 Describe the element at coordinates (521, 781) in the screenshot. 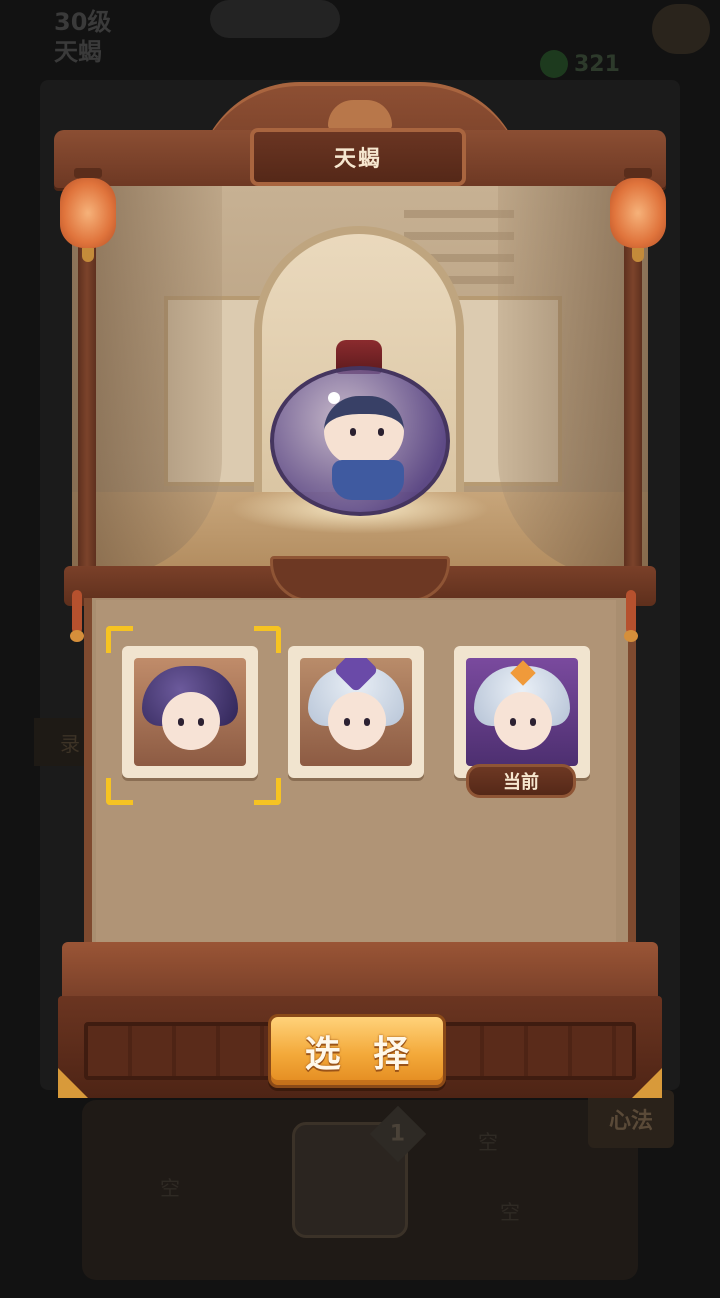

I see `current-skin-badge: 当前` at that location.